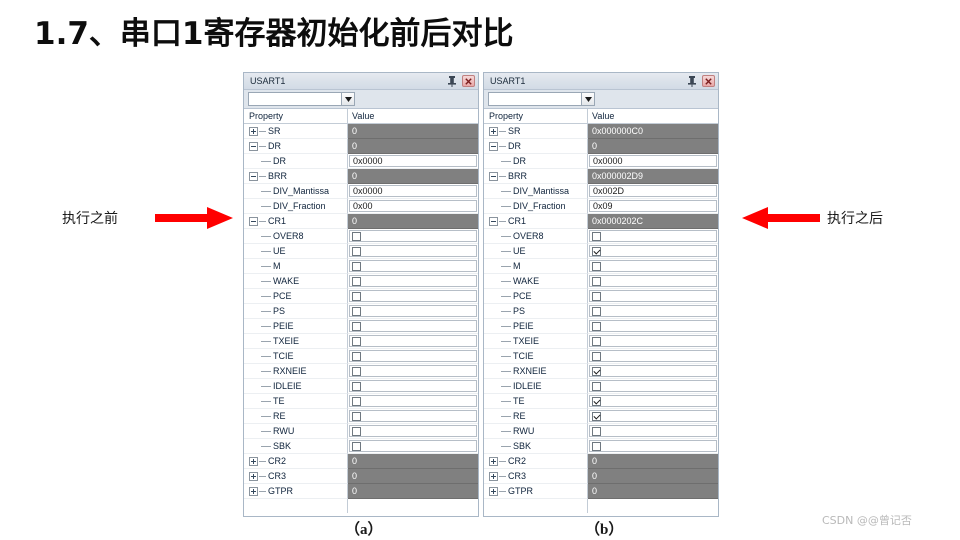 The width and height of the screenshot is (960, 540). What do you see at coordinates (653, 176) in the screenshot?
I see `row-value-cell: 0x000002D9` at bounding box center [653, 176].